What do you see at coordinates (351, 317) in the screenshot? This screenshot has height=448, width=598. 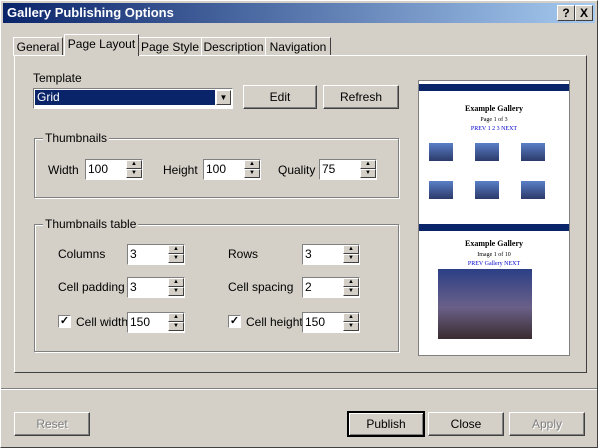 I see `cell-height-up-arrow-icon: ▲` at bounding box center [351, 317].